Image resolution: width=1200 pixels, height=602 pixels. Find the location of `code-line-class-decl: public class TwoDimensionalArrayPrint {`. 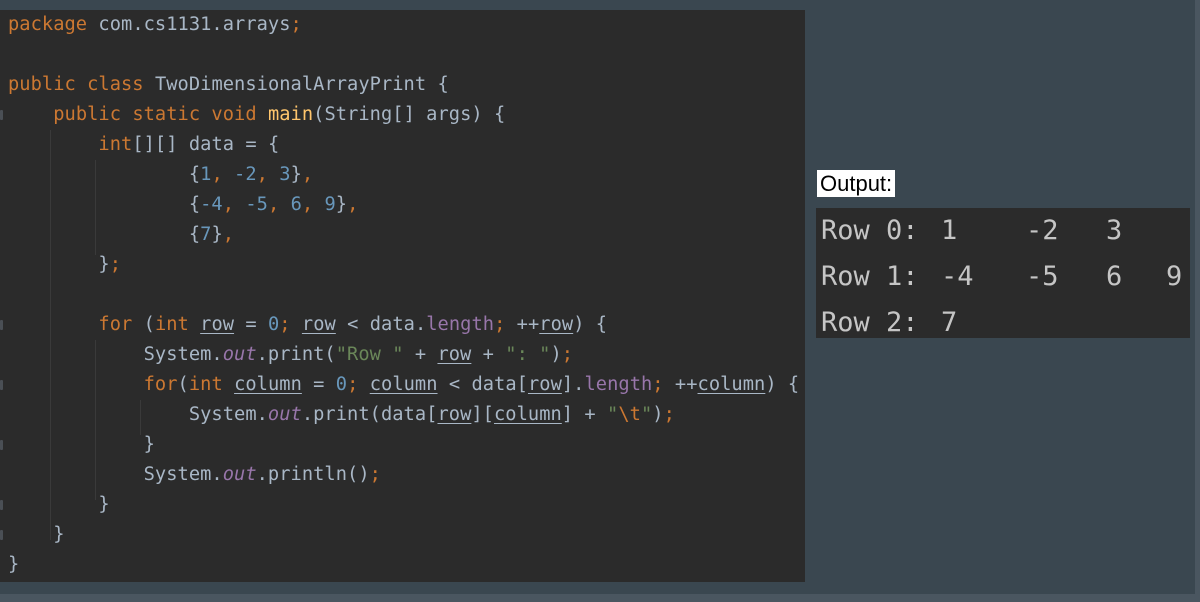

code-line-class-decl: public class TwoDimensionalArrayPrint { is located at coordinates (228, 84).